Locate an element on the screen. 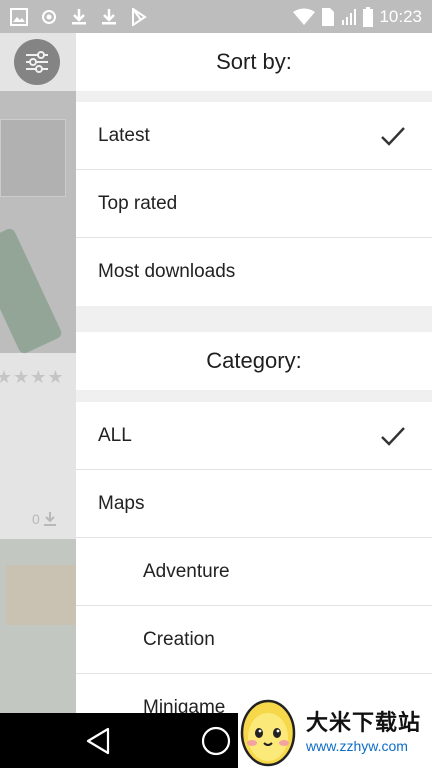  category-option-label: Adventure is located at coordinates (186, 571).